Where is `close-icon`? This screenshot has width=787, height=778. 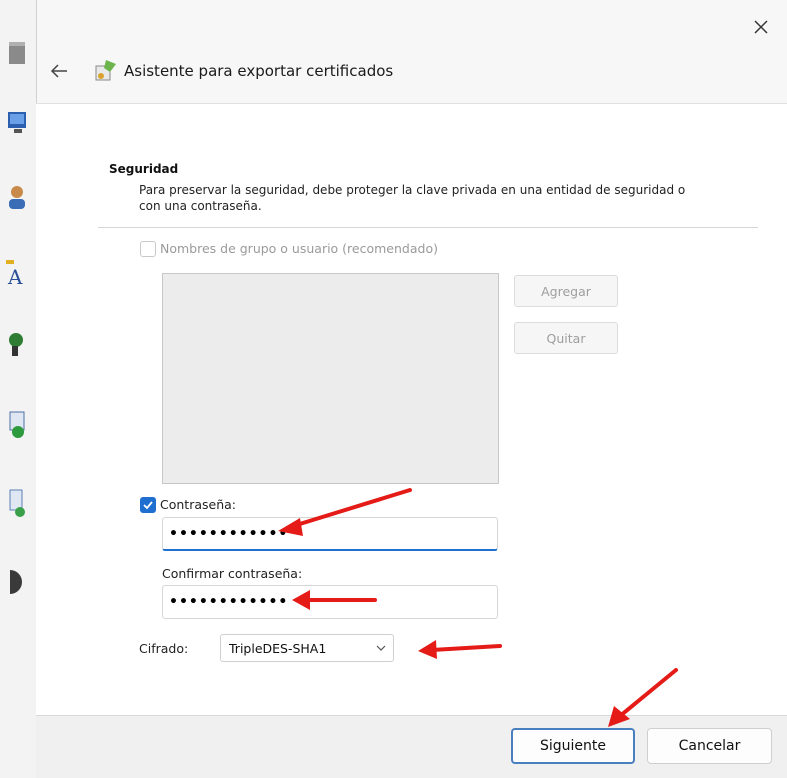
close-icon is located at coordinates (761, 27).